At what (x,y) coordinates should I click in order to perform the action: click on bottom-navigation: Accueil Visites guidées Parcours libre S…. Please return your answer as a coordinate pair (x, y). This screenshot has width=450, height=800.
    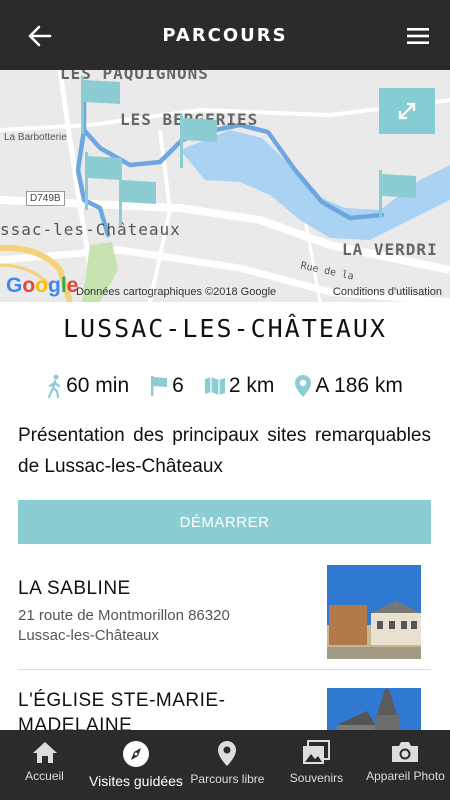
    Looking at the image, I should click on (225, 765).